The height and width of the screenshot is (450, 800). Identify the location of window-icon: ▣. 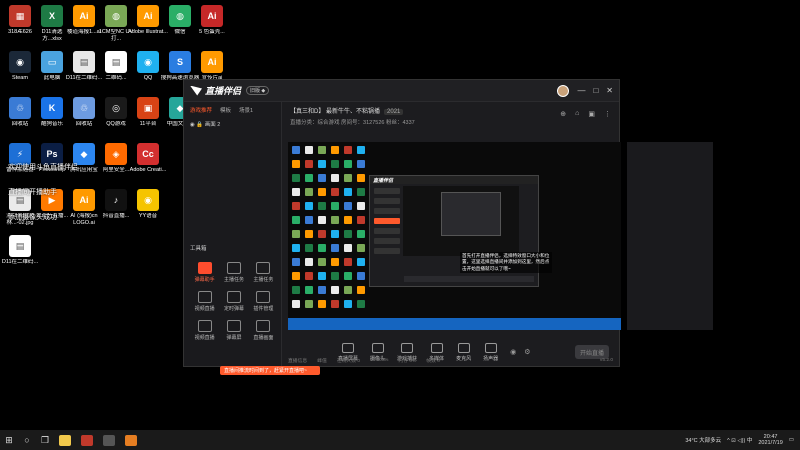
(591, 114).